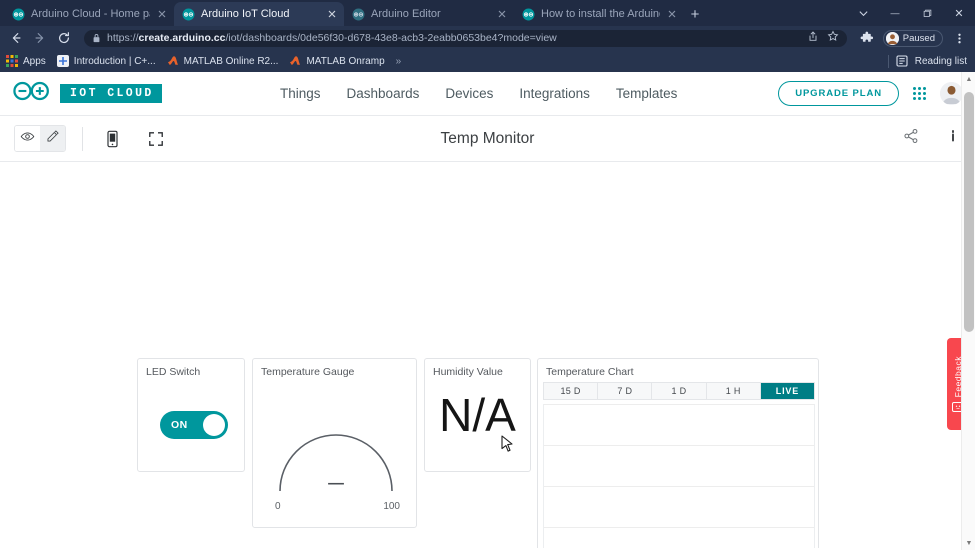 This screenshot has width=975, height=550. Describe the element at coordinates (156, 139) in the screenshot. I see `fullscreen-icon` at that location.